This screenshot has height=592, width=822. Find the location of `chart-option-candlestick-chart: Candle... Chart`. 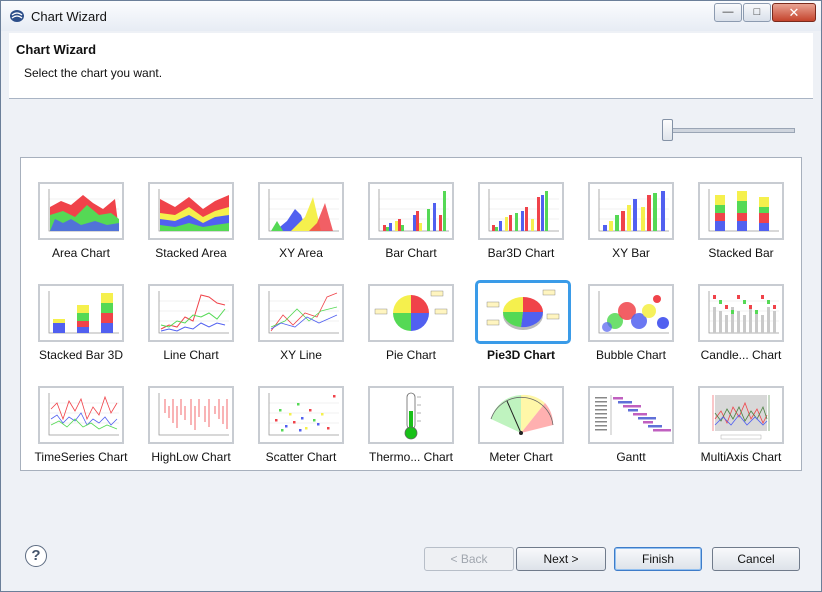

chart-option-candlestick-chart: Candle... Chart is located at coordinates (737, 313).